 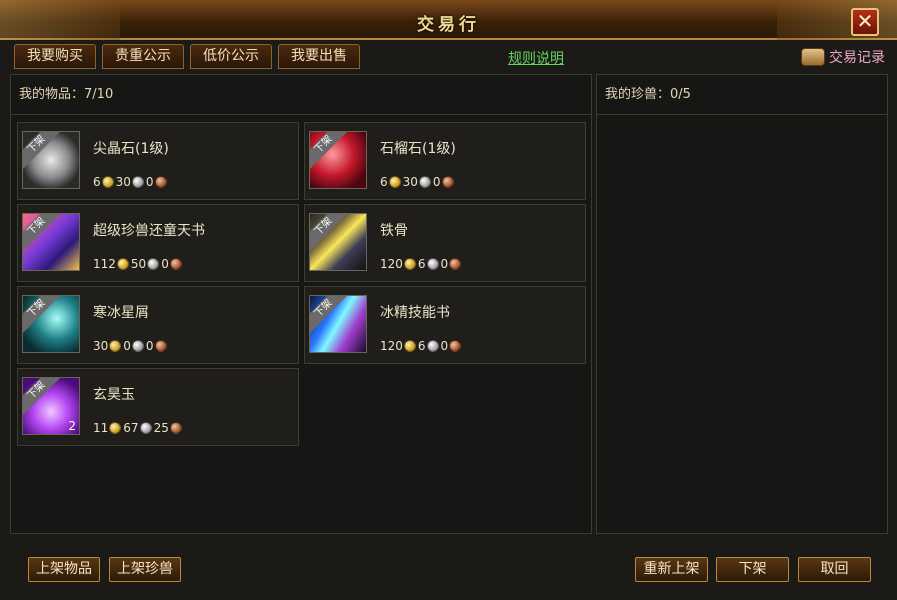 I want to click on spinel-gem-icon: 下架, so click(x=51, y=160).